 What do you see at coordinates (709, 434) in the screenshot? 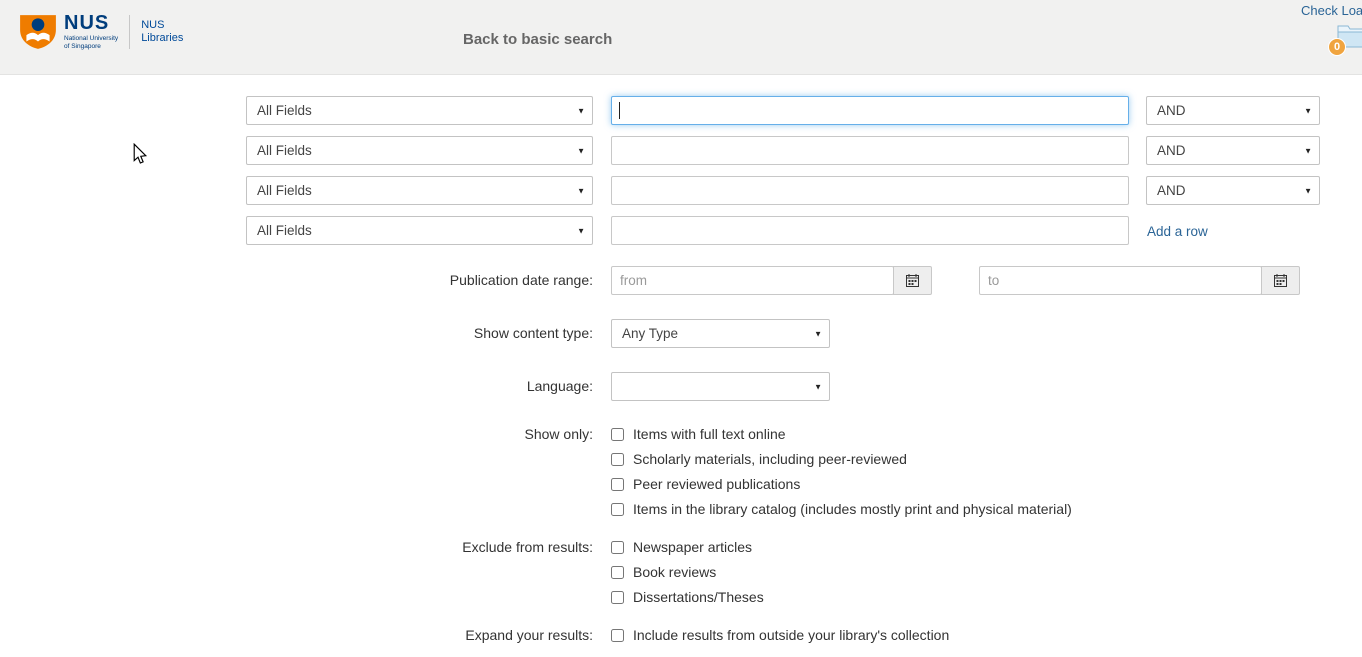
I see `checkbox-label: Items with full text online` at bounding box center [709, 434].